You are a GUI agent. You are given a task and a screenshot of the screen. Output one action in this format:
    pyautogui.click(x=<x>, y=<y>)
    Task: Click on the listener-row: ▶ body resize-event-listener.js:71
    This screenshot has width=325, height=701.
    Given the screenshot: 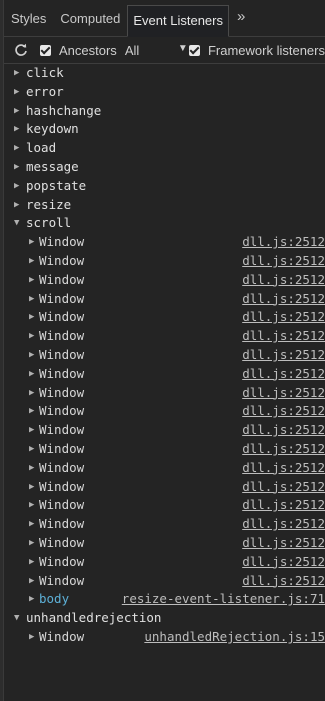 What is the action you would take?
    pyautogui.click(x=164, y=599)
    